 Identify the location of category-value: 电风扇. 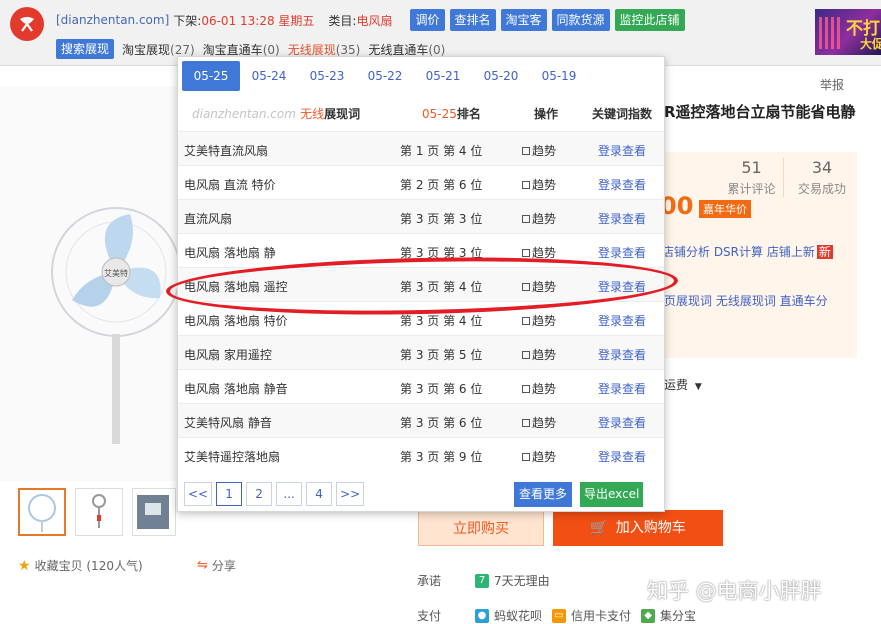
(374, 20).